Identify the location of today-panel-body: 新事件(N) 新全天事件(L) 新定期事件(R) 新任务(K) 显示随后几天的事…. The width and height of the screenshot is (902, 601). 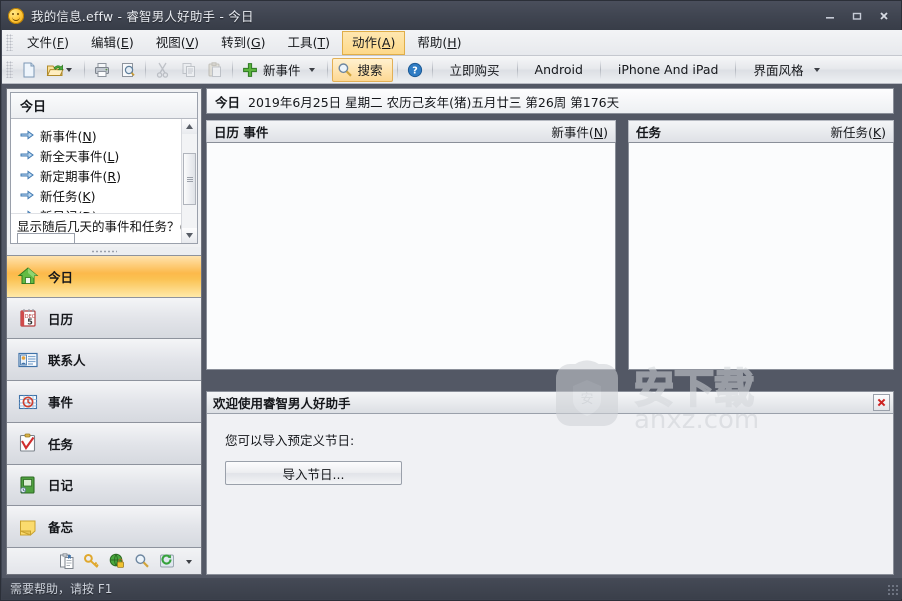
(104, 181).